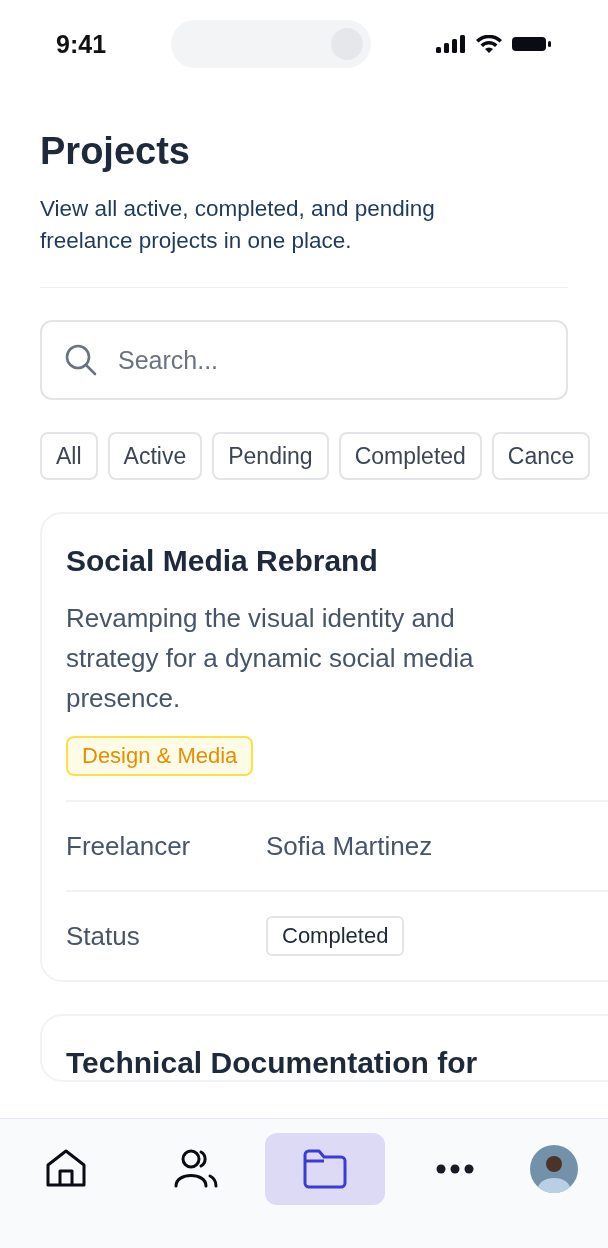 Image resolution: width=608 pixels, height=1248 pixels. Describe the element at coordinates (69, 456) in the screenshot. I see `filter-chip: All` at that location.